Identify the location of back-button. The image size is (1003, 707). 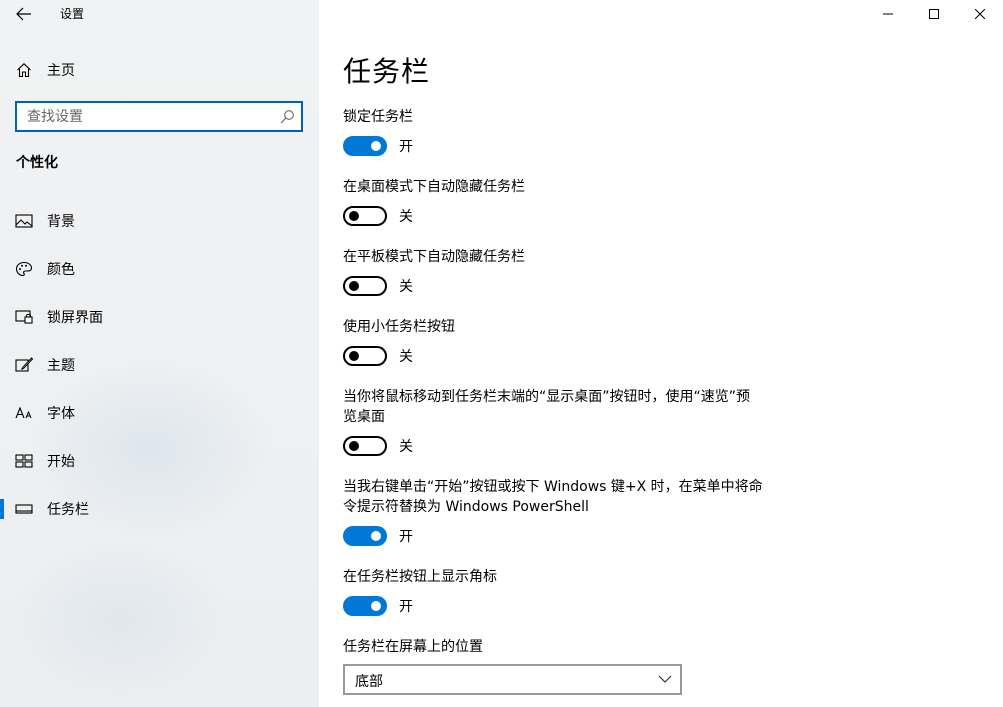
(24, 14).